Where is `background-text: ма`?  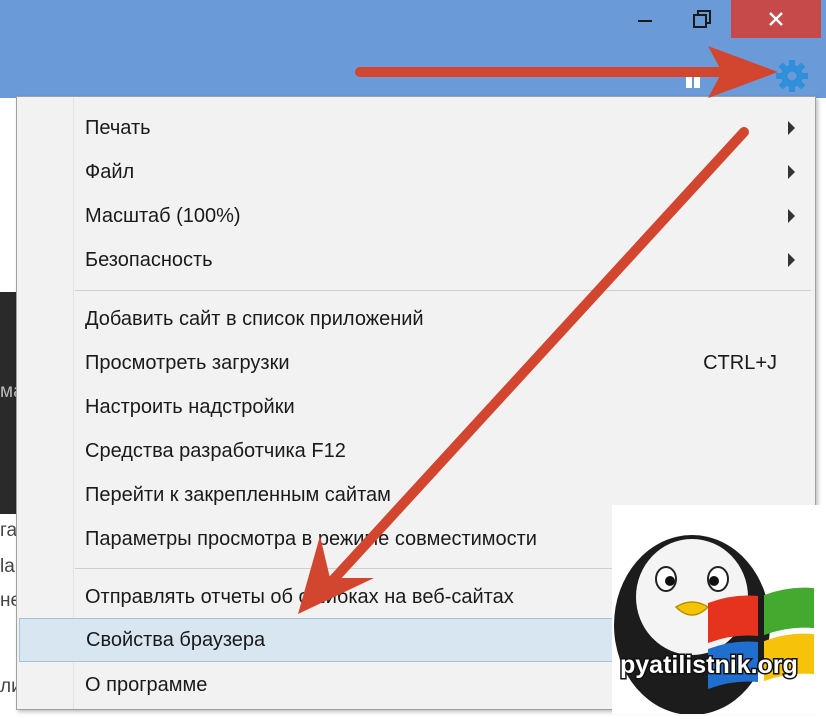
background-text: ма is located at coordinates (8, 391).